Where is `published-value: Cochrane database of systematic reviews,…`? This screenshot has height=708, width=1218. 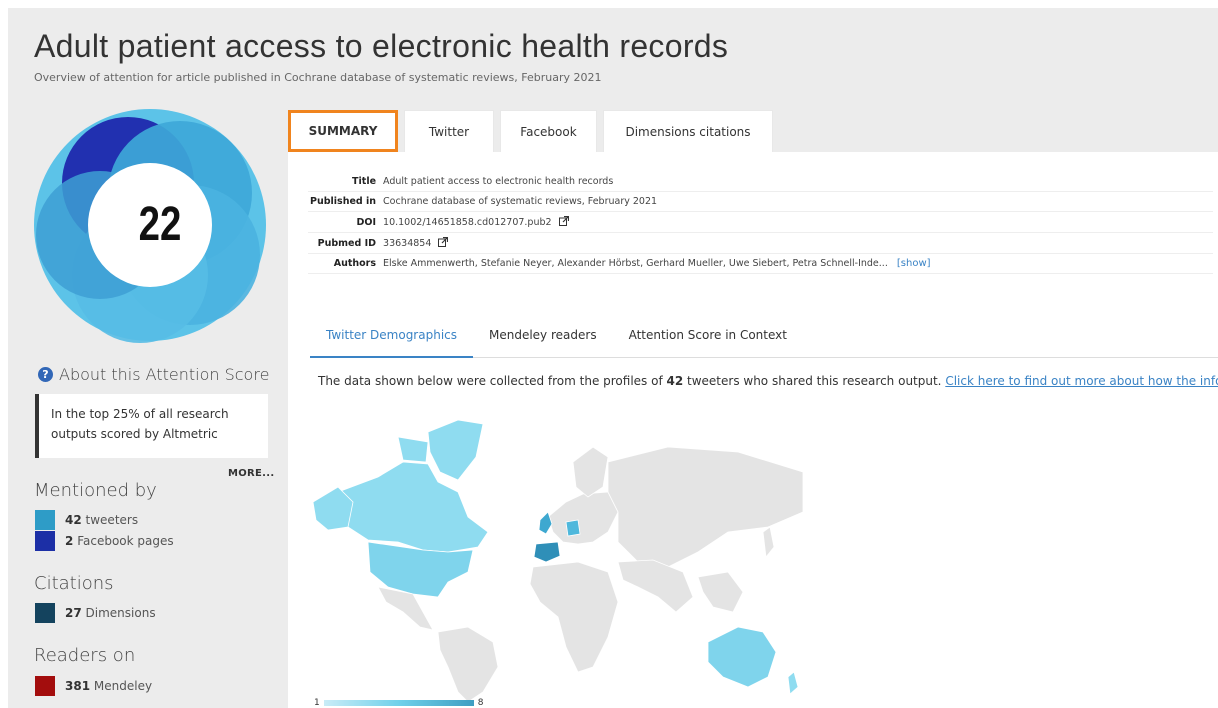
published-value: Cochrane database of systematic reviews,… is located at coordinates (797, 201).